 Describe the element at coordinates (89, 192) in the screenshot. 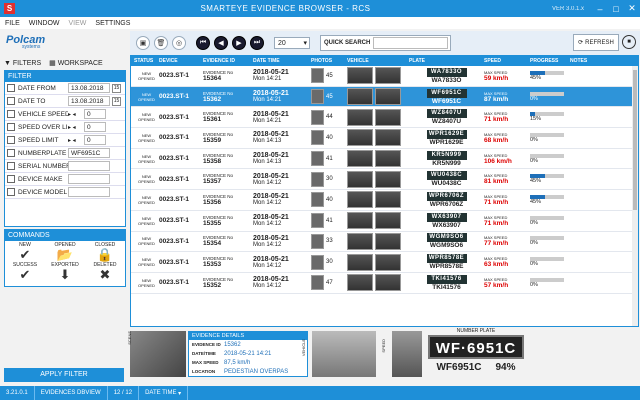

I see `device-model-field` at that location.